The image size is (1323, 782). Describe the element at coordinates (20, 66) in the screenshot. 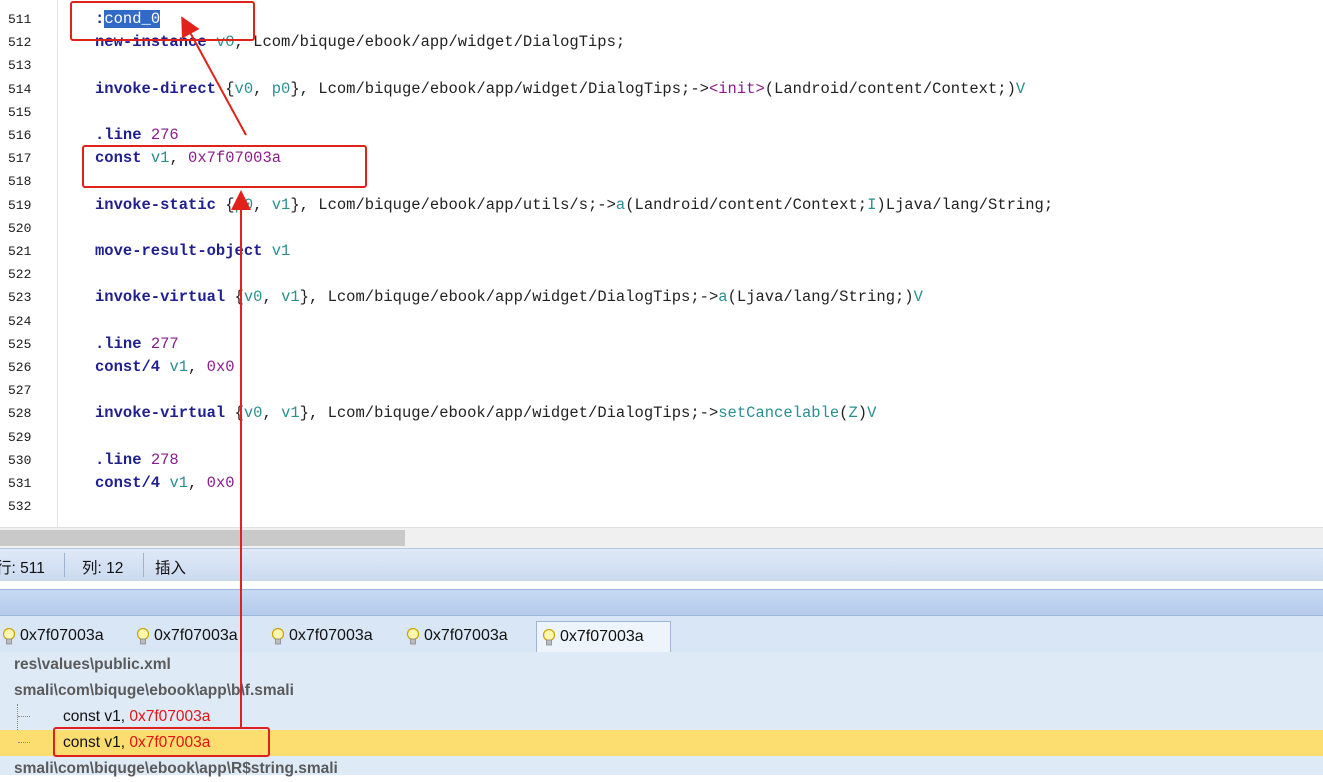

I see `line-number: 513` at that location.